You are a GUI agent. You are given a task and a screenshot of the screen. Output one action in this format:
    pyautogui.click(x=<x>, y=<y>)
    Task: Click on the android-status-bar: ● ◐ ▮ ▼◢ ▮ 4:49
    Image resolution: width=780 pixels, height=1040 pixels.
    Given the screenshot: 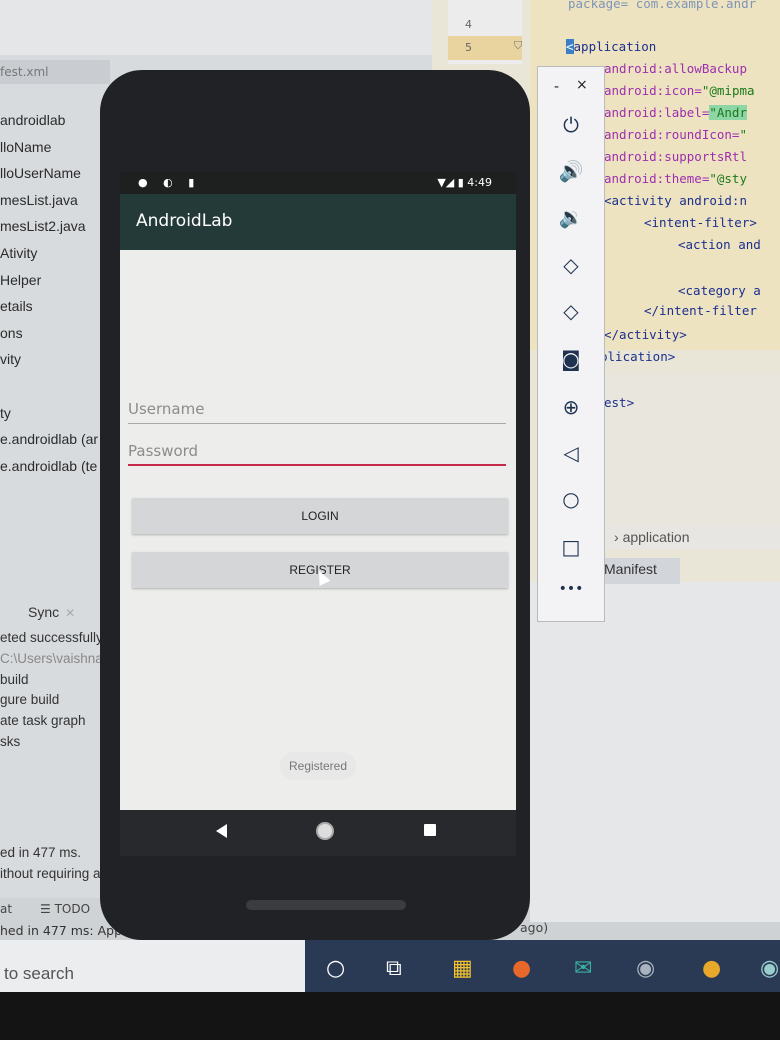 What is the action you would take?
    pyautogui.click(x=318, y=183)
    